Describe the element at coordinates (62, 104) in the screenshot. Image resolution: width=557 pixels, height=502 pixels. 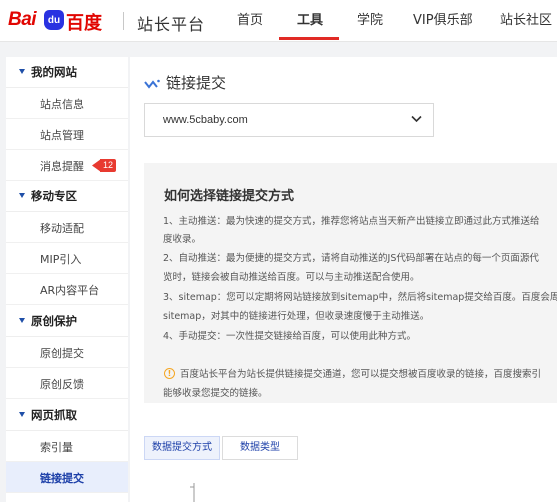
I see `sidebar-item-label: 站点信息` at that location.